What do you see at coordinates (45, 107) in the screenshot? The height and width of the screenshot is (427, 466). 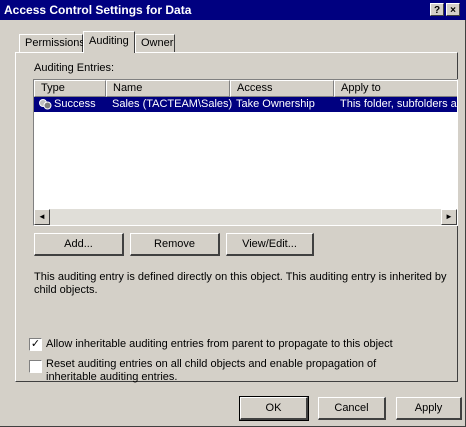 I see `audit-entry-icon` at bounding box center [45, 107].